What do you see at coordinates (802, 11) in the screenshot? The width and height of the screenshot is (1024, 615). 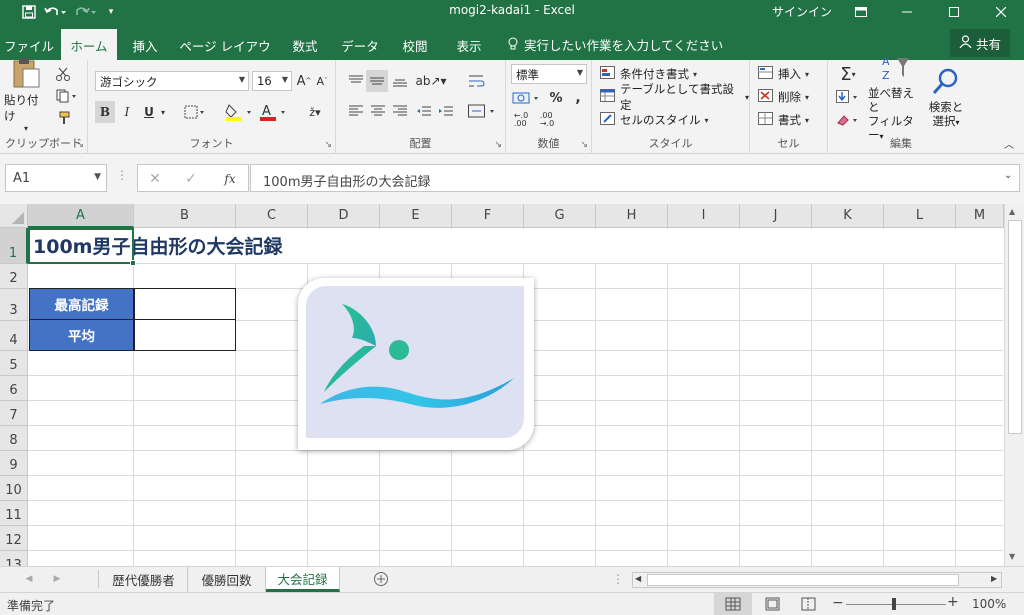 I see `signin-link: サインイン` at bounding box center [802, 11].